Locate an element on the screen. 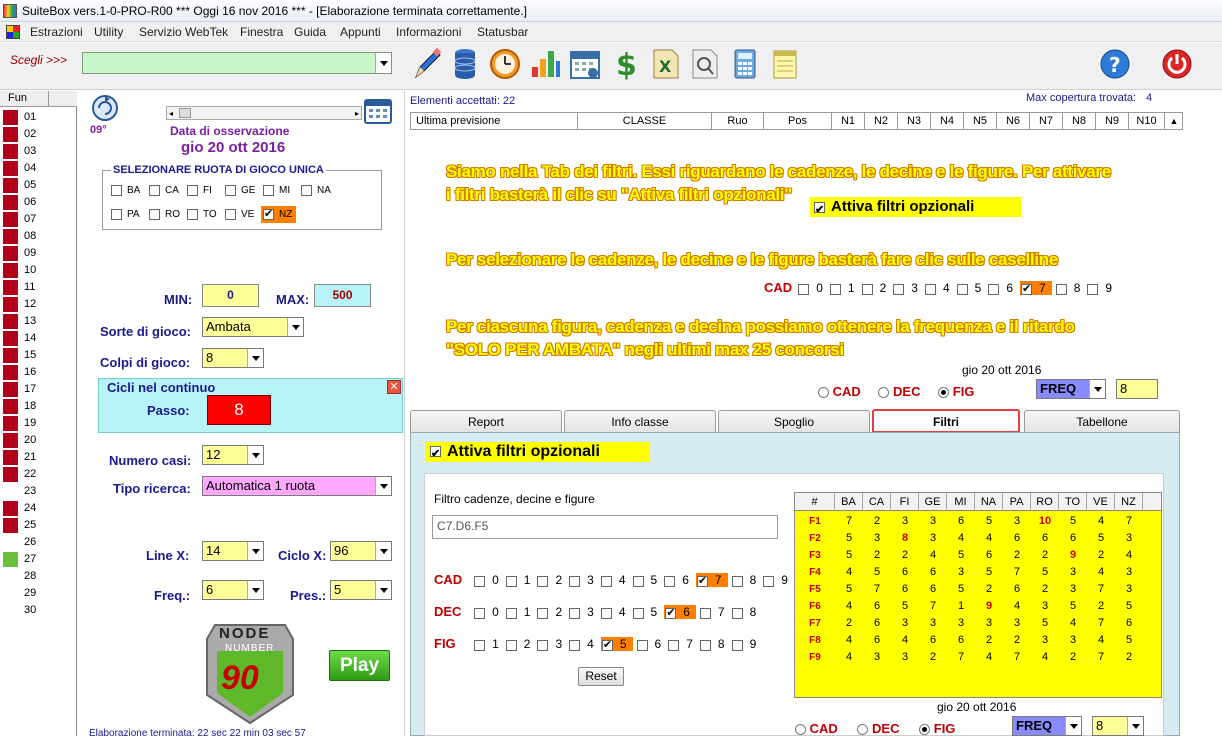 The width and height of the screenshot is (1222, 736). col-classe: CLASSE is located at coordinates (645, 121).